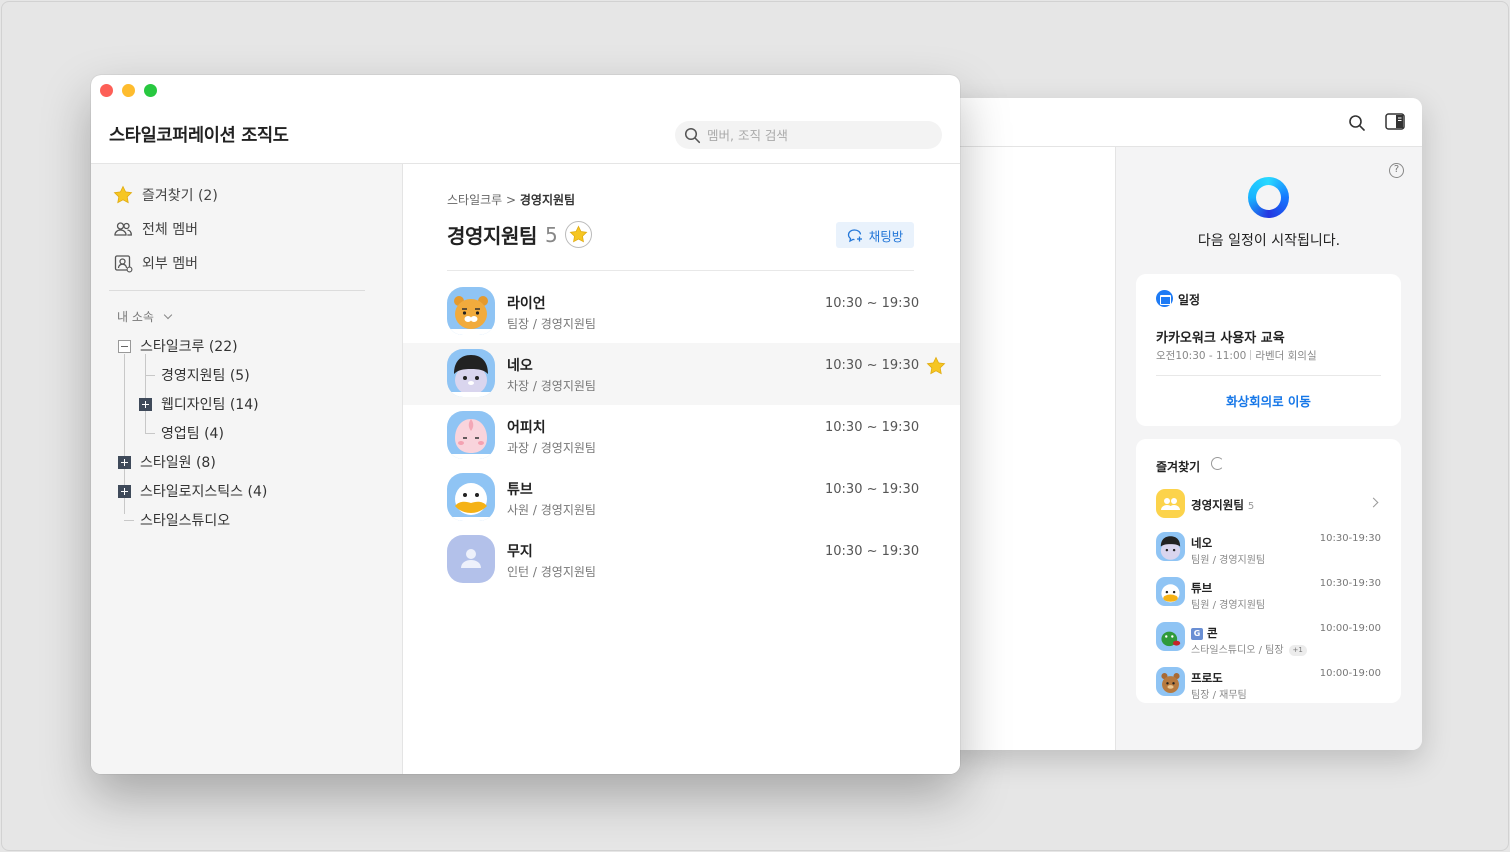 The image size is (1510, 852). I want to click on member-name: 무지, so click(520, 552).